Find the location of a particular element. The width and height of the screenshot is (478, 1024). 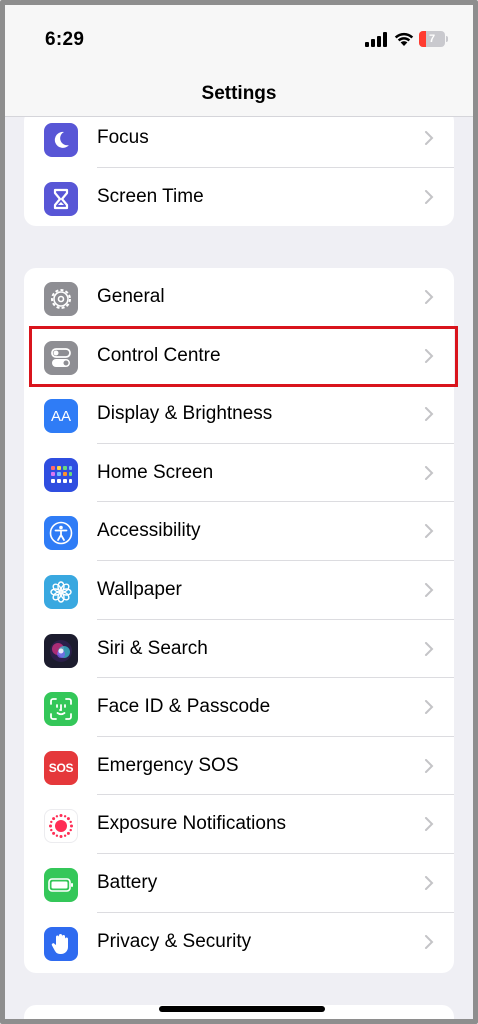

siri-icon is located at coordinates (61, 650).